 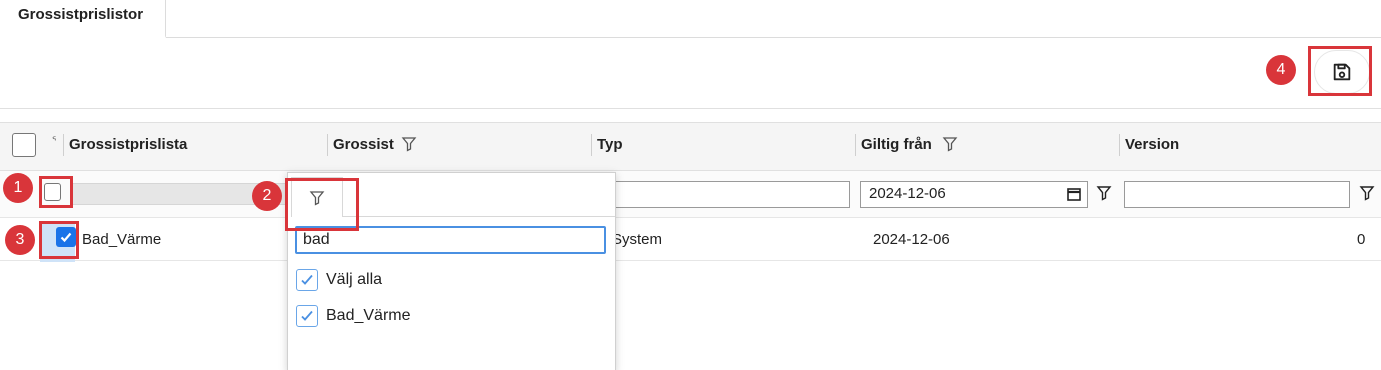 What do you see at coordinates (1237, 194) in the screenshot?
I see `version-filter-input` at bounding box center [1237, 194].